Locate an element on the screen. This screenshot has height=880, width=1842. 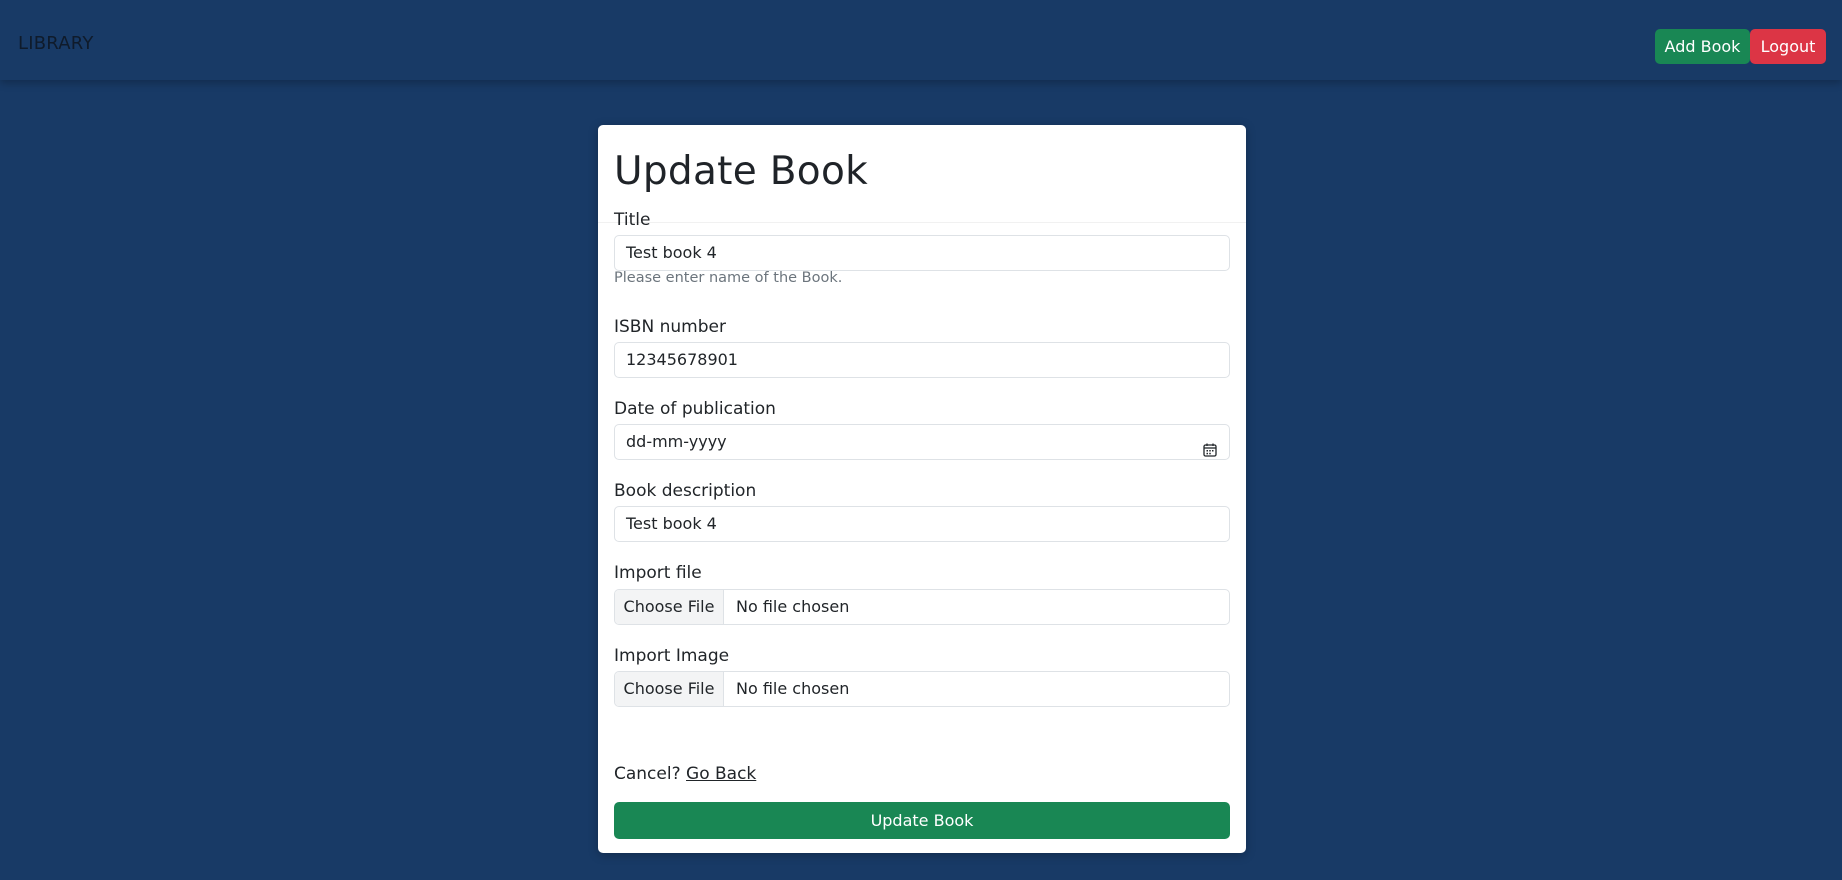
isbn-label: ISBN number is located at coordinates (670, 327).